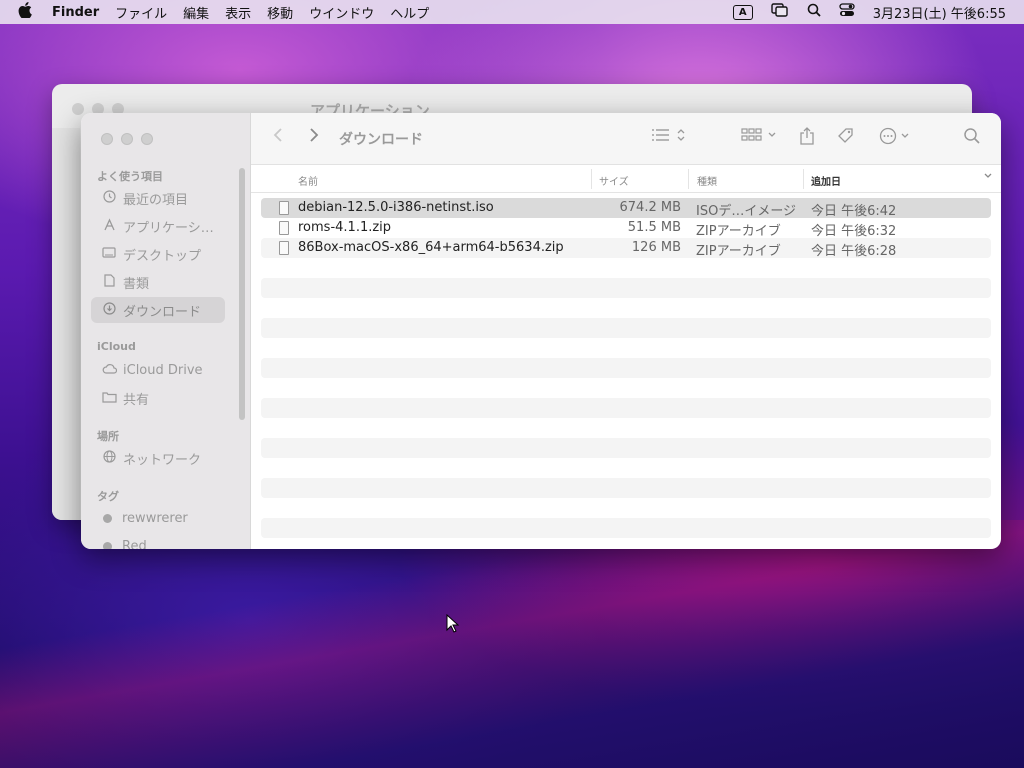 The image size is (1024, 768). Describe the element at coordinates (109, 458) in the screenshot. I see `globe-icon` at that location.